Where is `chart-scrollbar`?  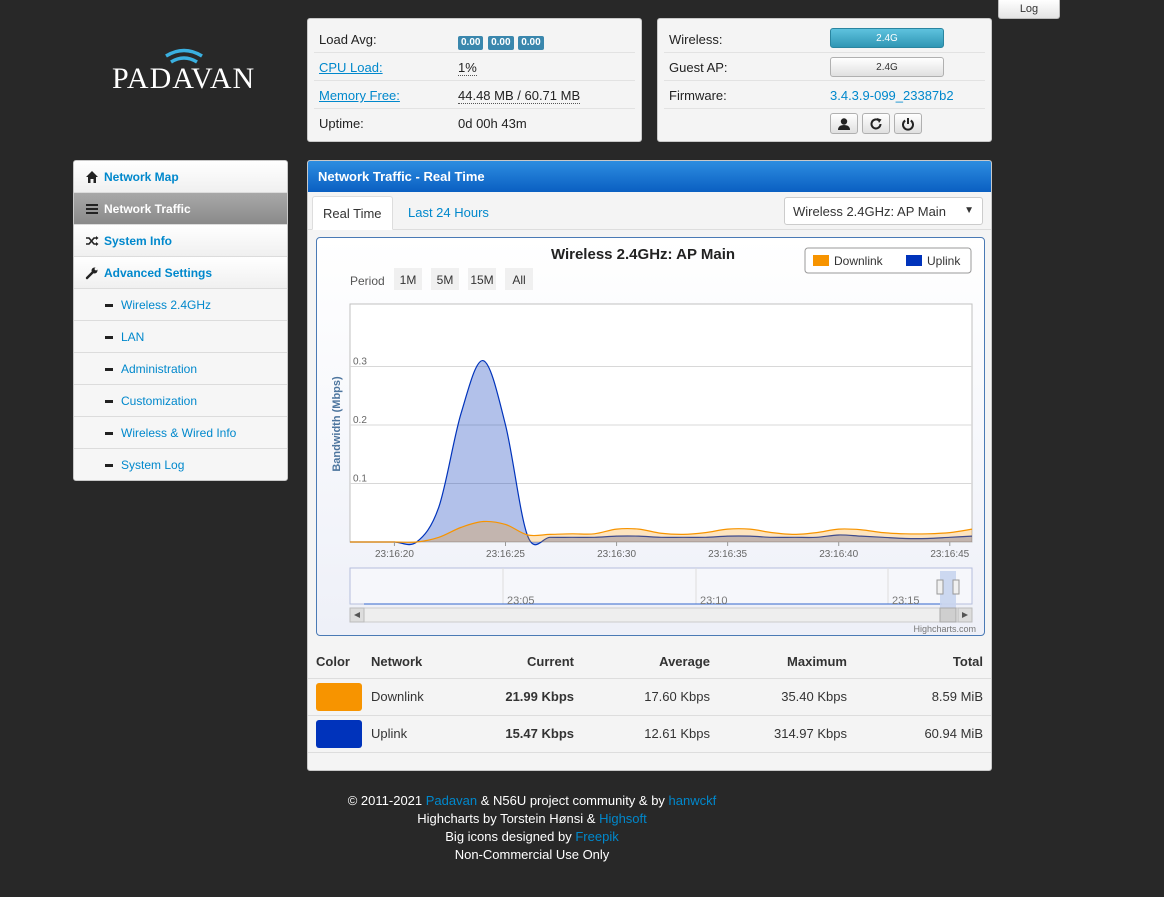
chart-scrollbar is located at coordinates (661, 615).